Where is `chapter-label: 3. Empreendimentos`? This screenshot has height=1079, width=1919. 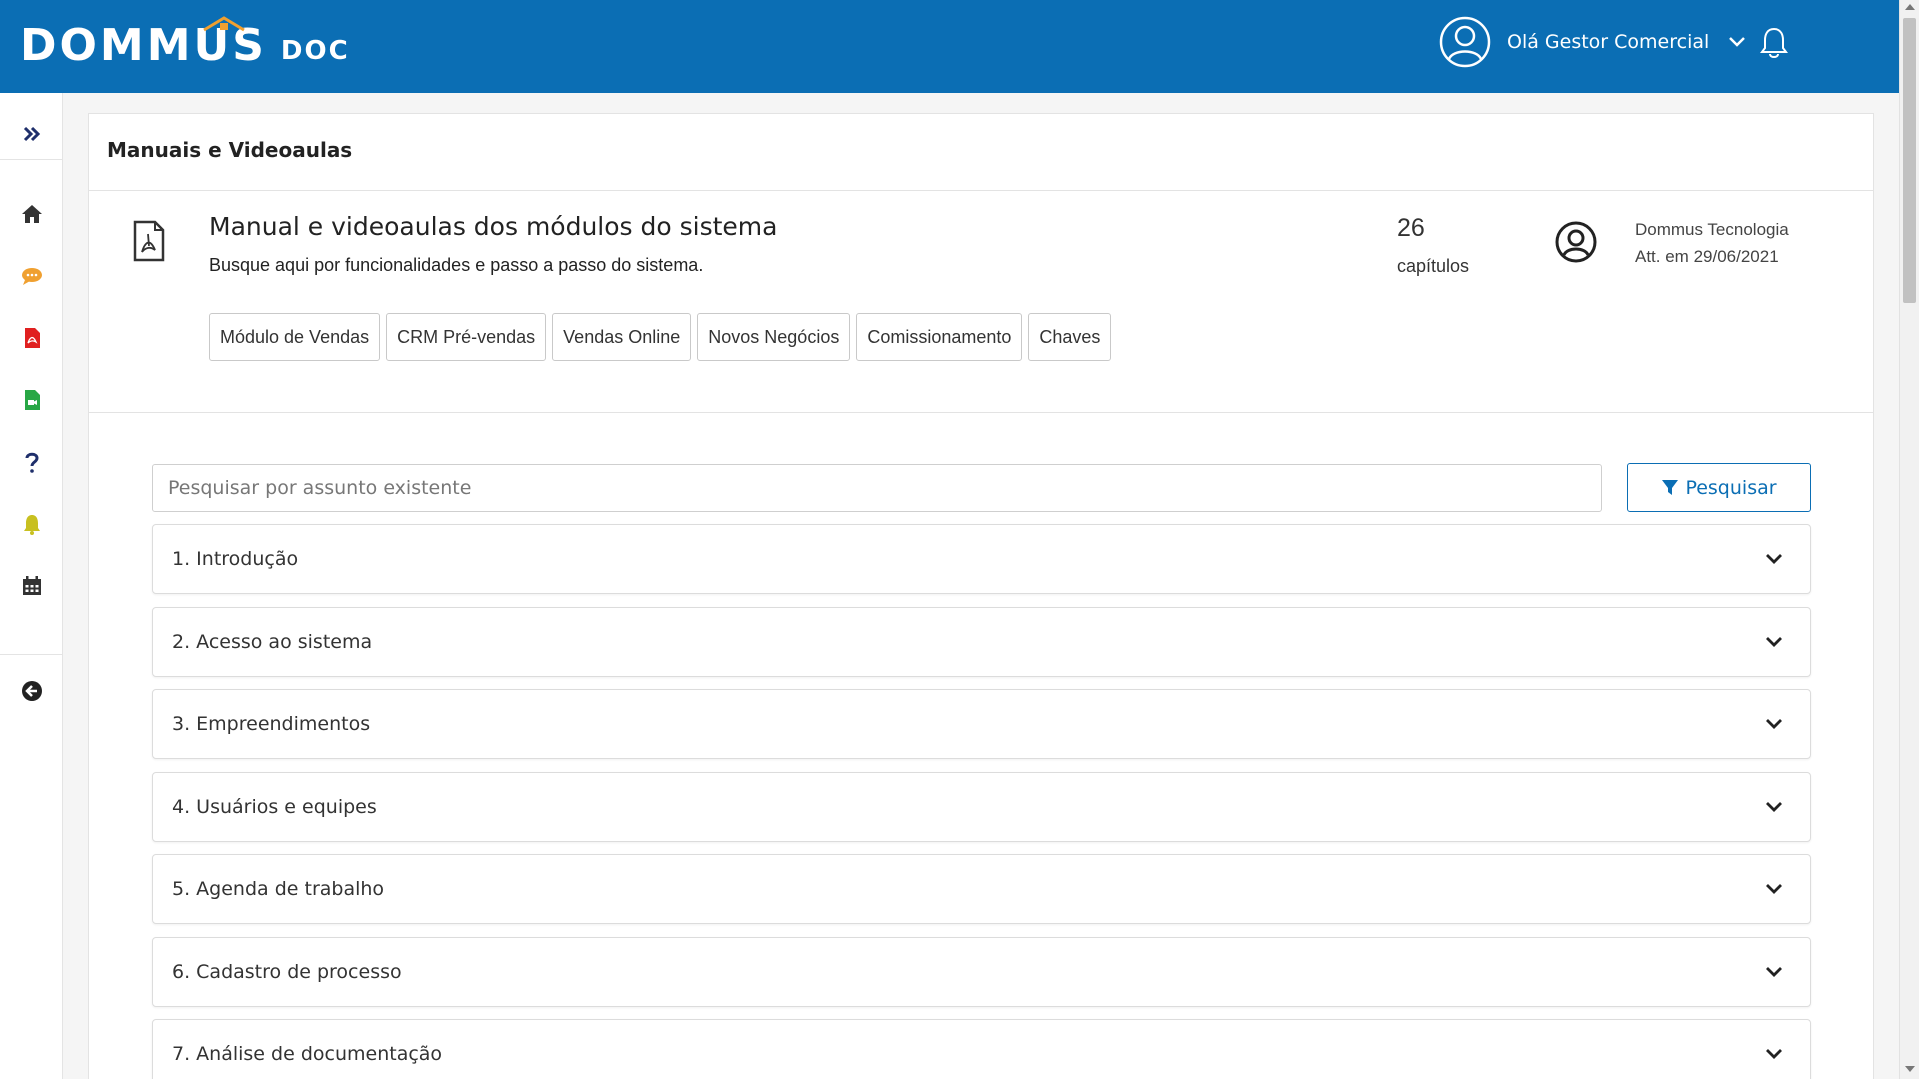
chapter-label: 3. Empreendimentos is located at coordinates (271, 724).